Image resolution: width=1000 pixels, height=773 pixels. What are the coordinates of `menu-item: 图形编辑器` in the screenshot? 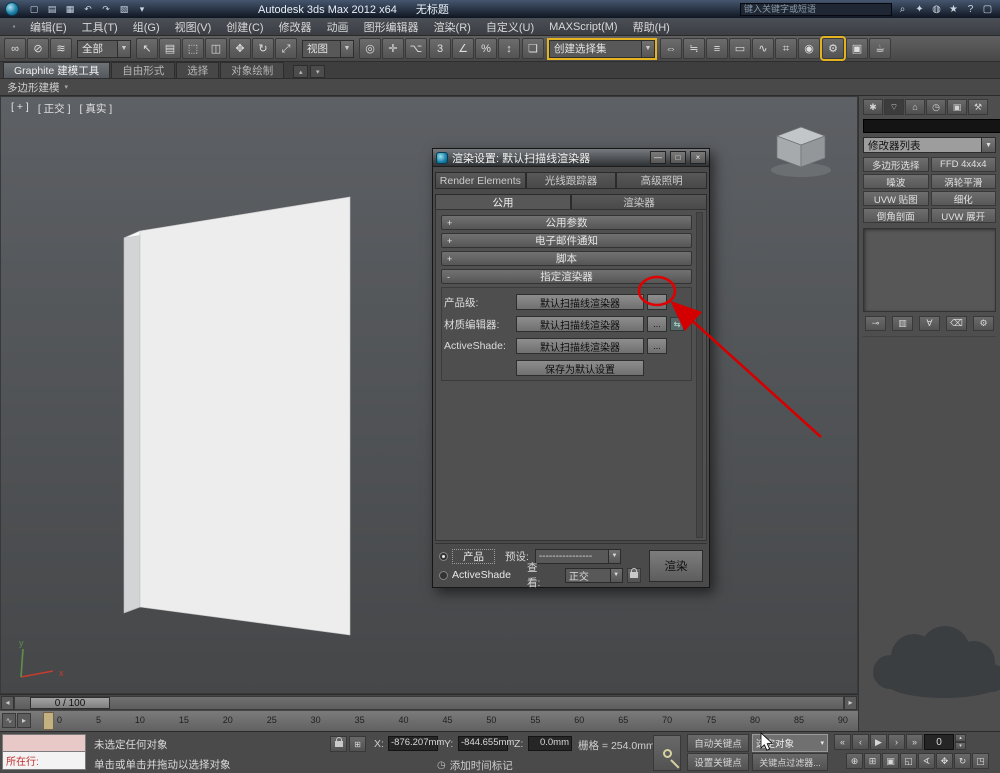 It's located at (391, 27).